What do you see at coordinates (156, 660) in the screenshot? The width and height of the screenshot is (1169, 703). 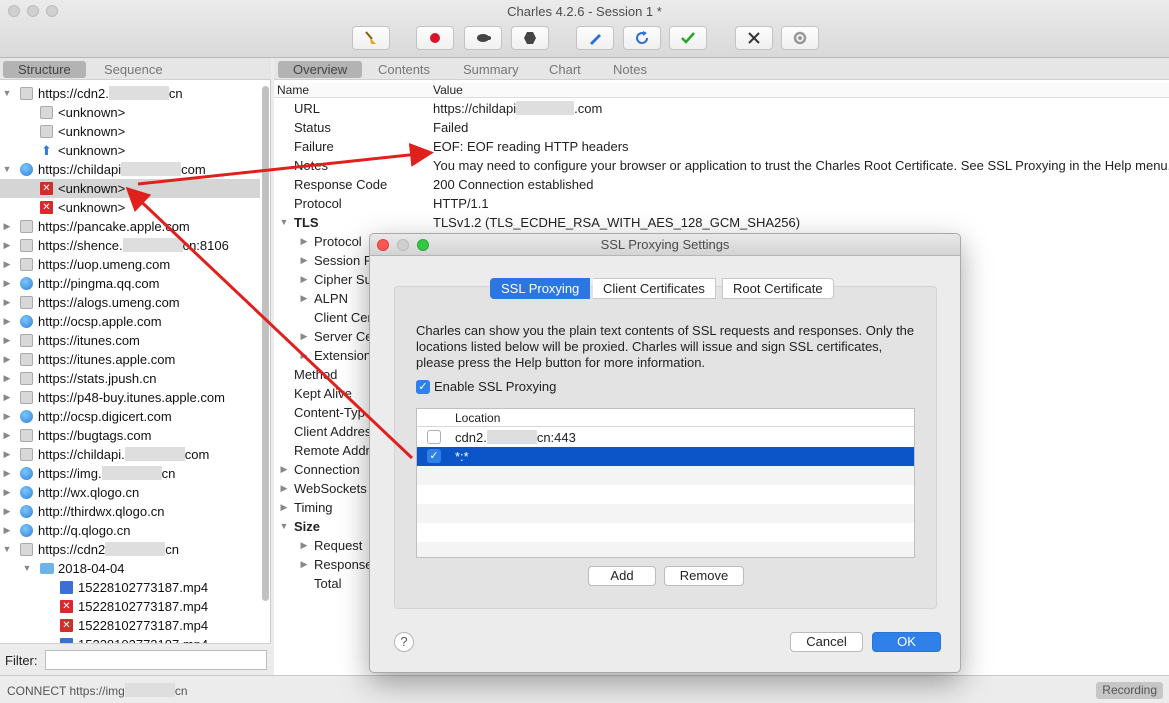 I see `filter-input` at bounding box center [156, 660].